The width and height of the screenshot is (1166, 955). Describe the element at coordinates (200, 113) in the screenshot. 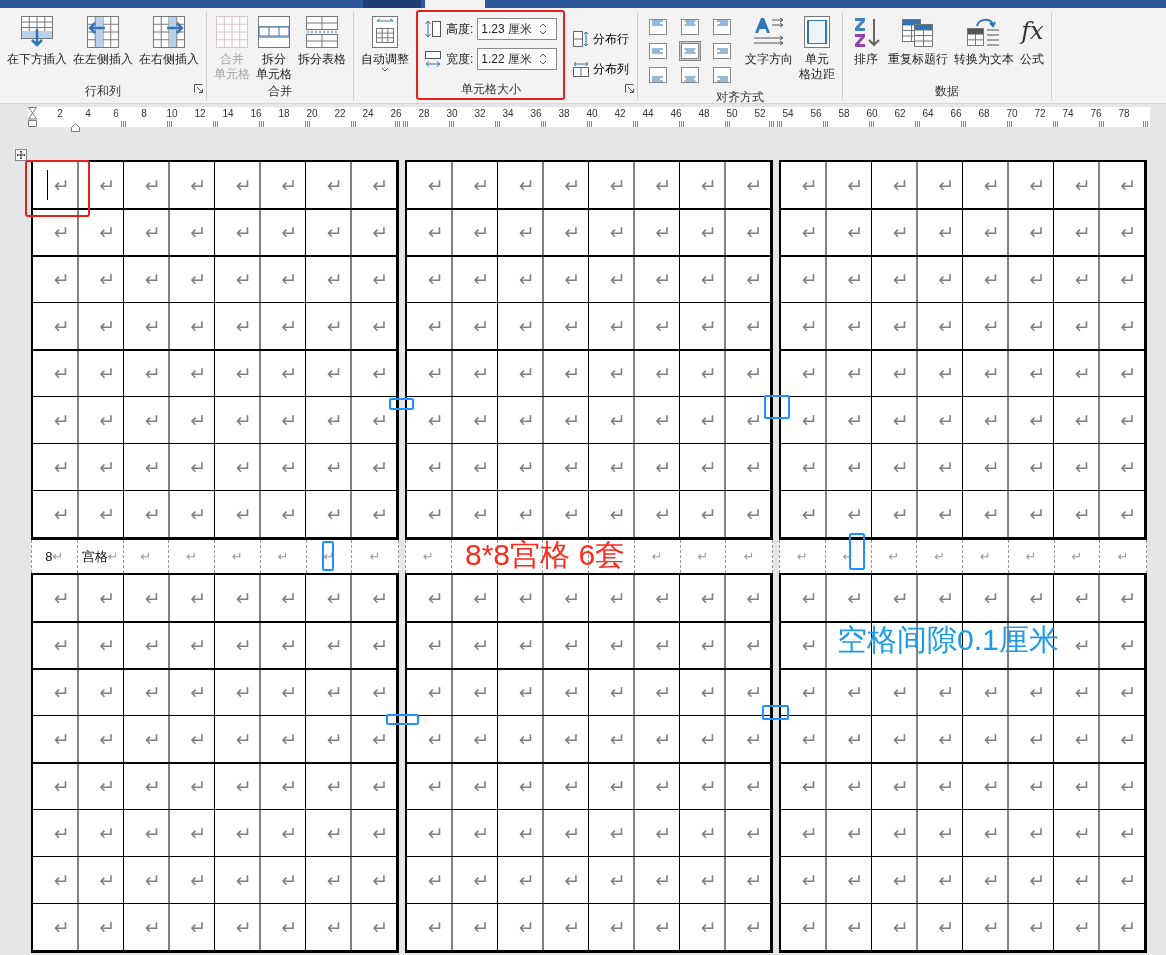

I see `ruler-number: 12` at that location.